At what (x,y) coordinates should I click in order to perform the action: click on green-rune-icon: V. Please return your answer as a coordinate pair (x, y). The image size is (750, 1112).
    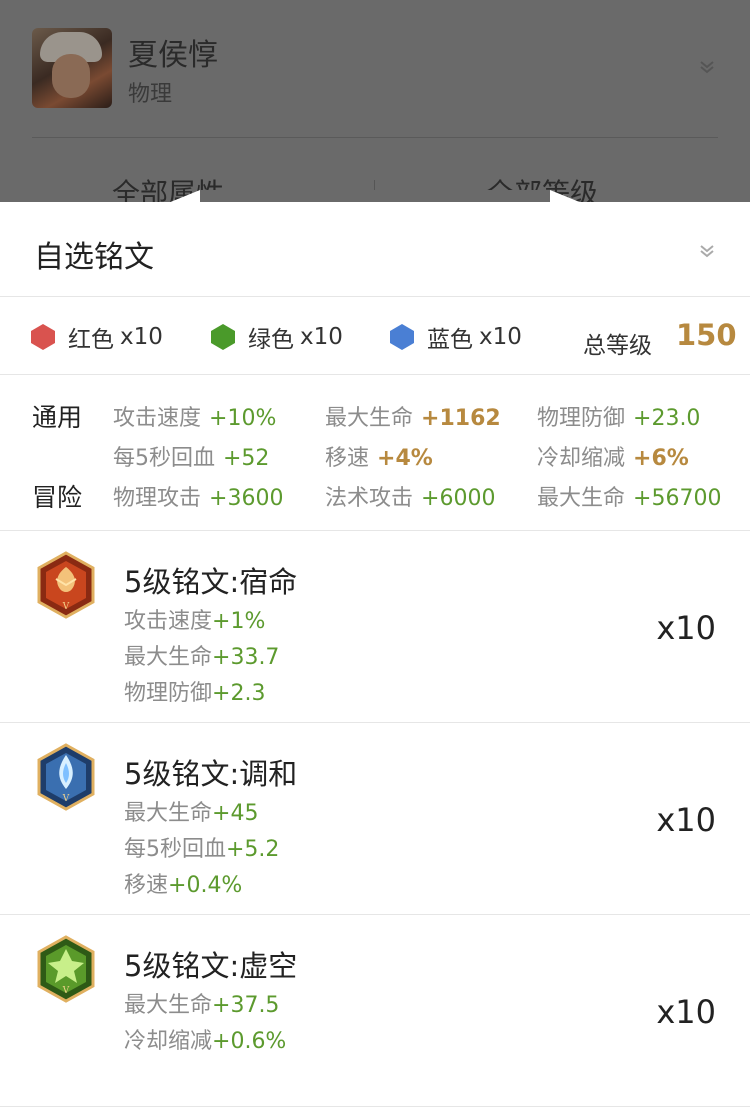
    Looking at the image, I should click on (66, 969).